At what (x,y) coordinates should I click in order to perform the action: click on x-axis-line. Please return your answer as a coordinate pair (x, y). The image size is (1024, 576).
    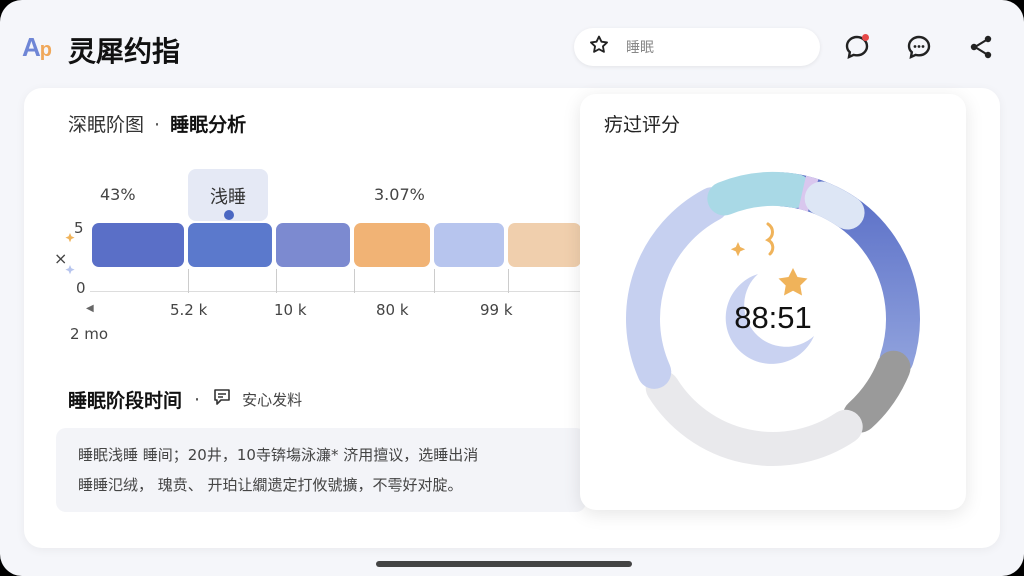
    Looking at the image, I should click on (335, 291).